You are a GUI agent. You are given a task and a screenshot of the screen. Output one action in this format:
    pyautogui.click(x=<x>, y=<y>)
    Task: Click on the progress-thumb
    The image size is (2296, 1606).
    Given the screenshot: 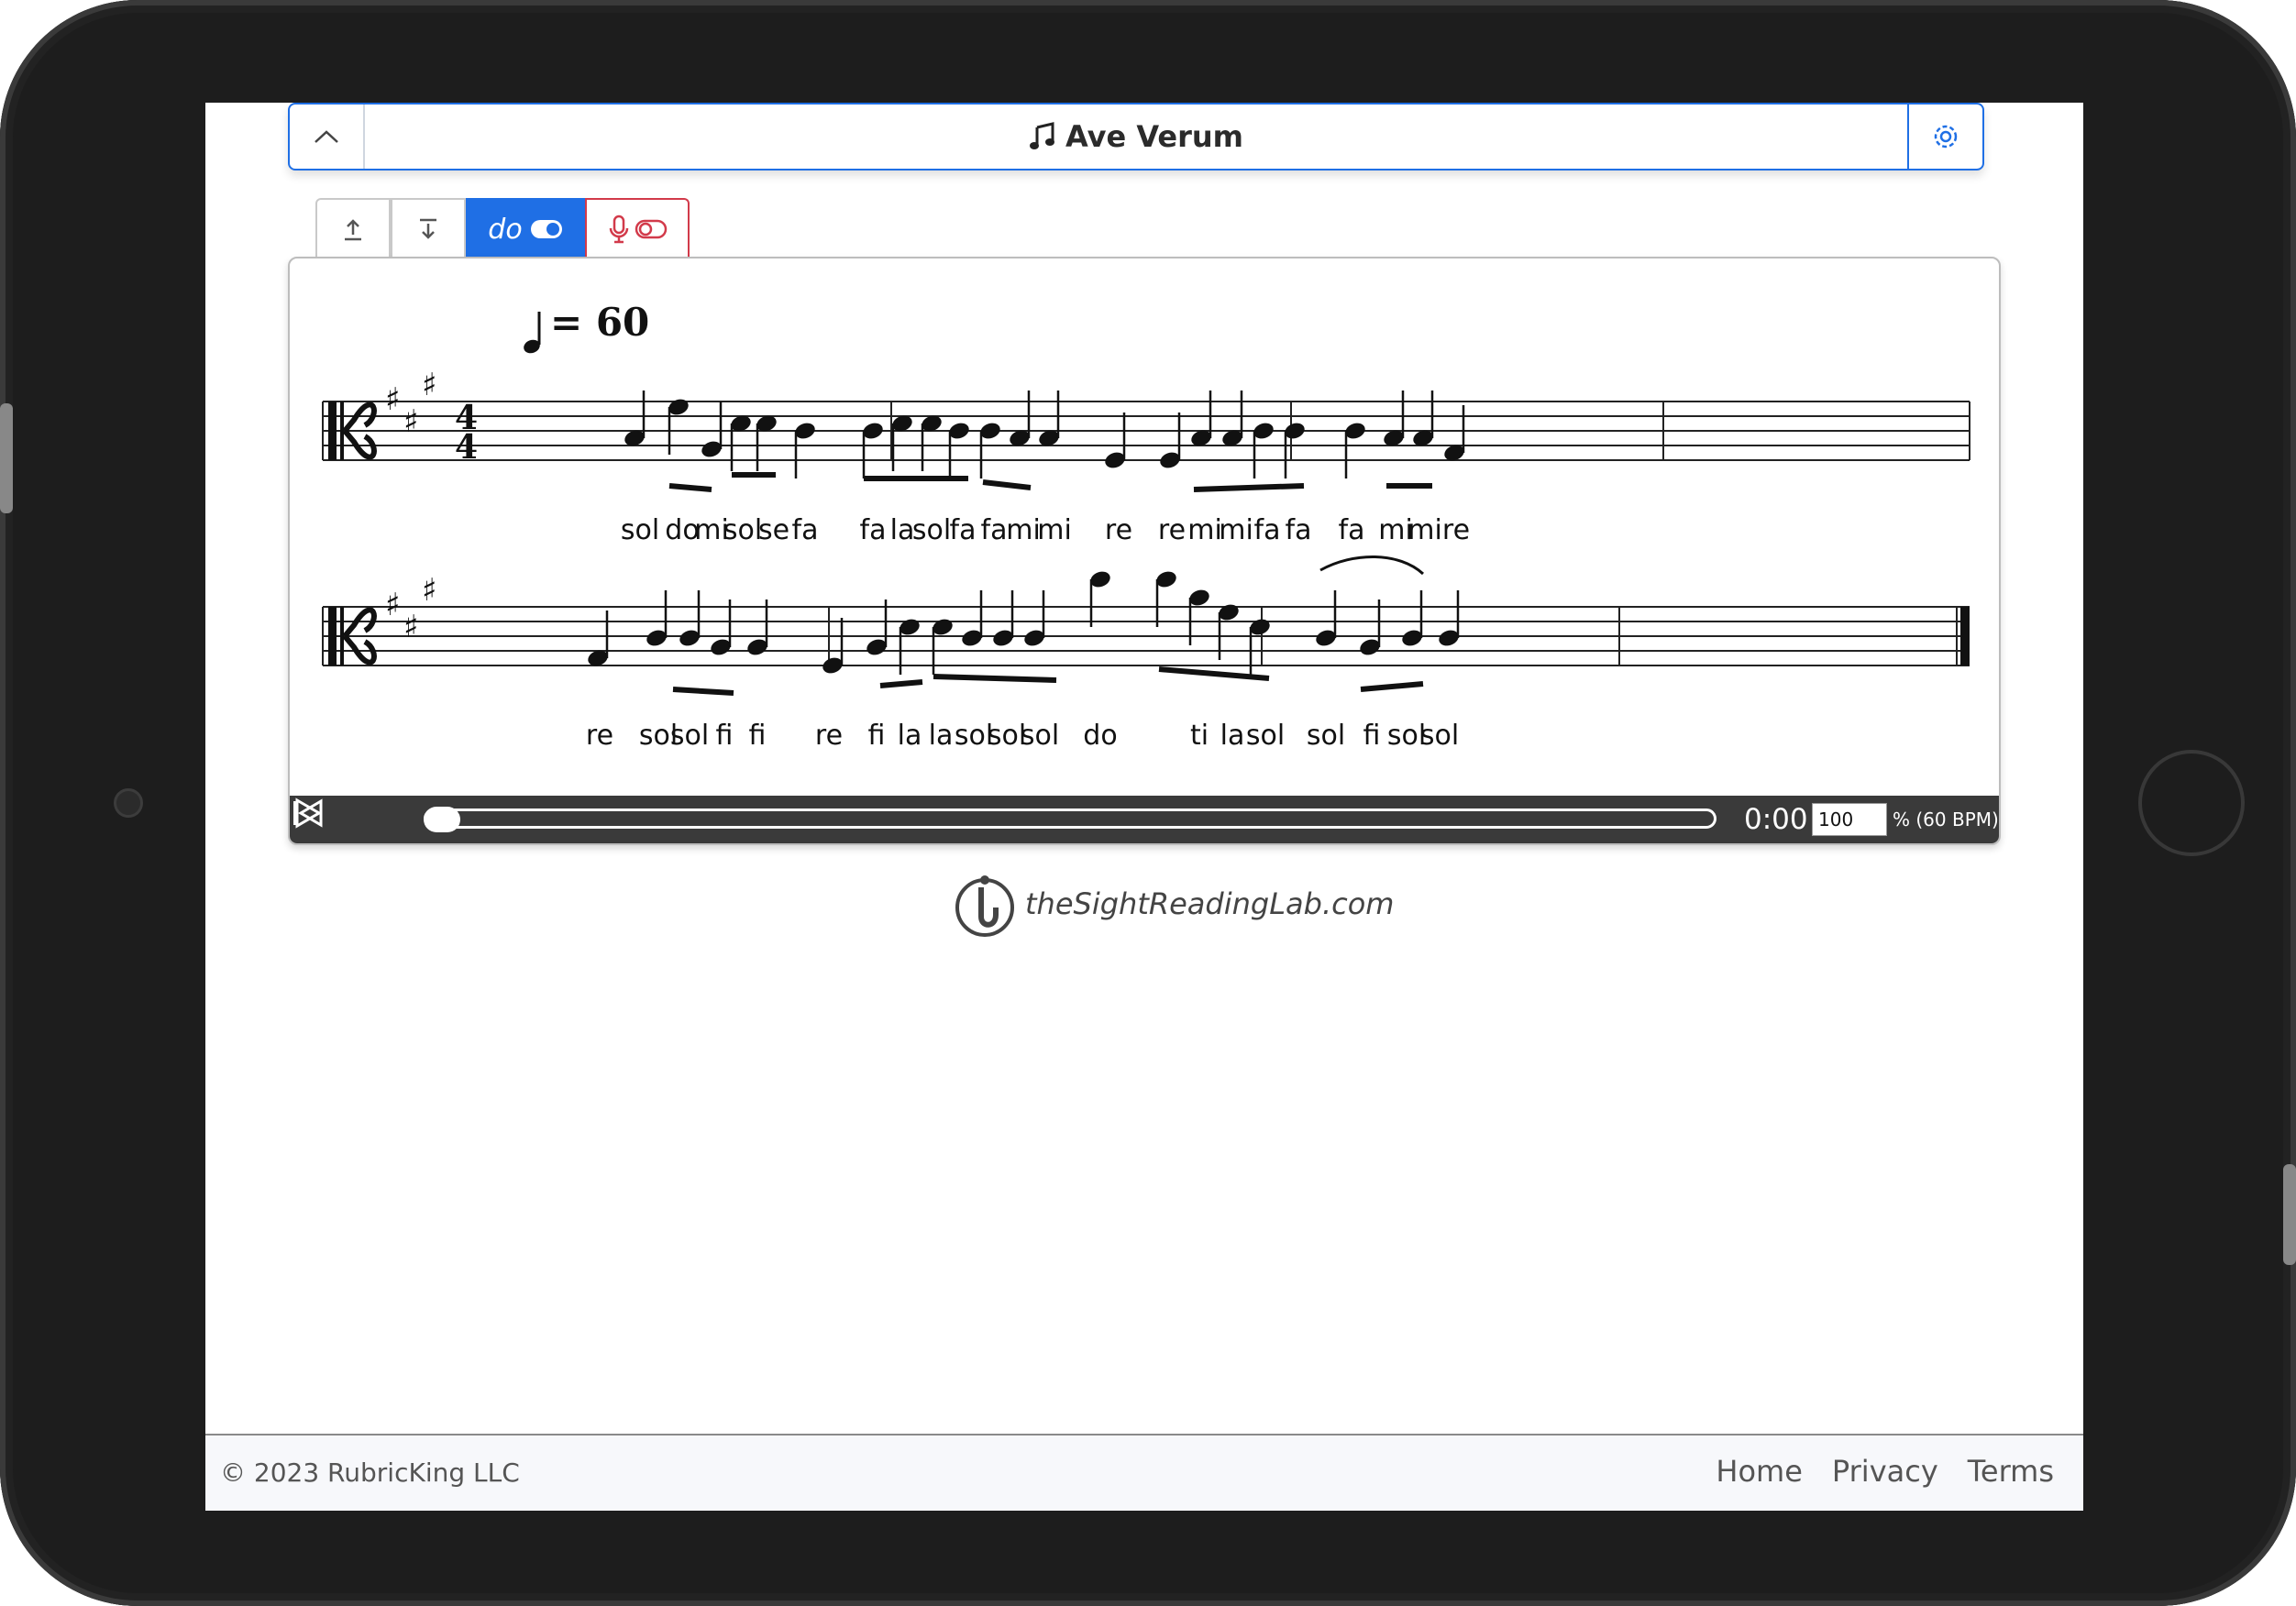 What is the action you would take?
    pyautogui.click(x=442, y=819)
    